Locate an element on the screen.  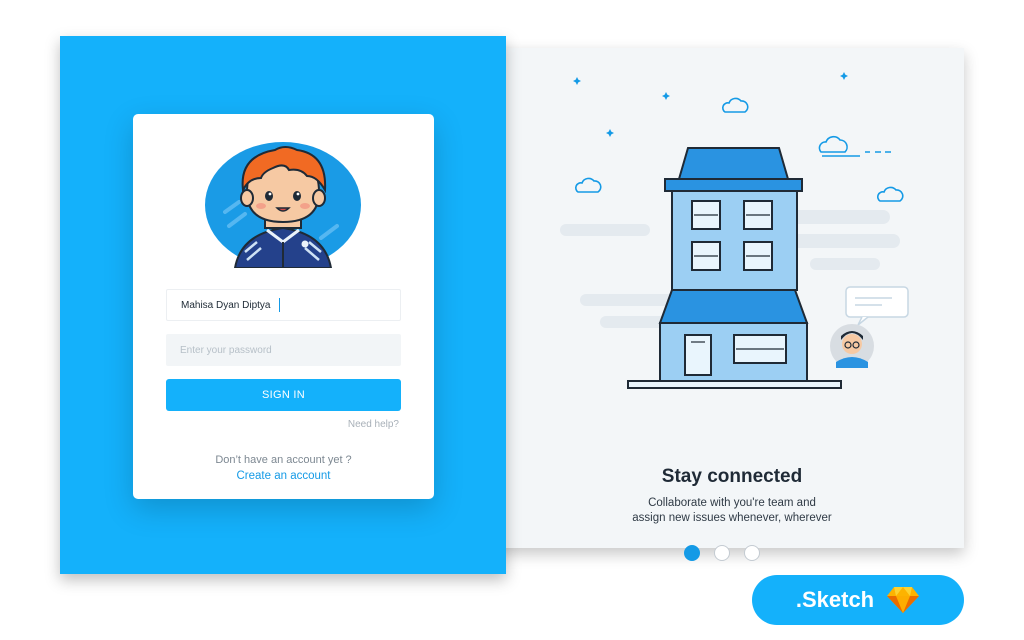
description-line-1: Collaborate with you're team and is located at coordinates (732, 503).